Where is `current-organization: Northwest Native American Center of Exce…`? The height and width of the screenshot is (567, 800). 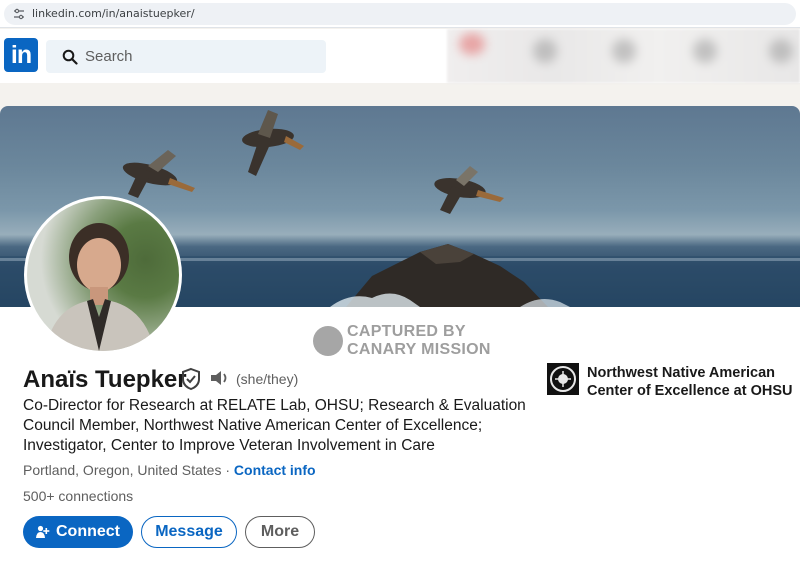
current-organization: Northwest Native American Center of Exce… is located at coordinates (672, 383).